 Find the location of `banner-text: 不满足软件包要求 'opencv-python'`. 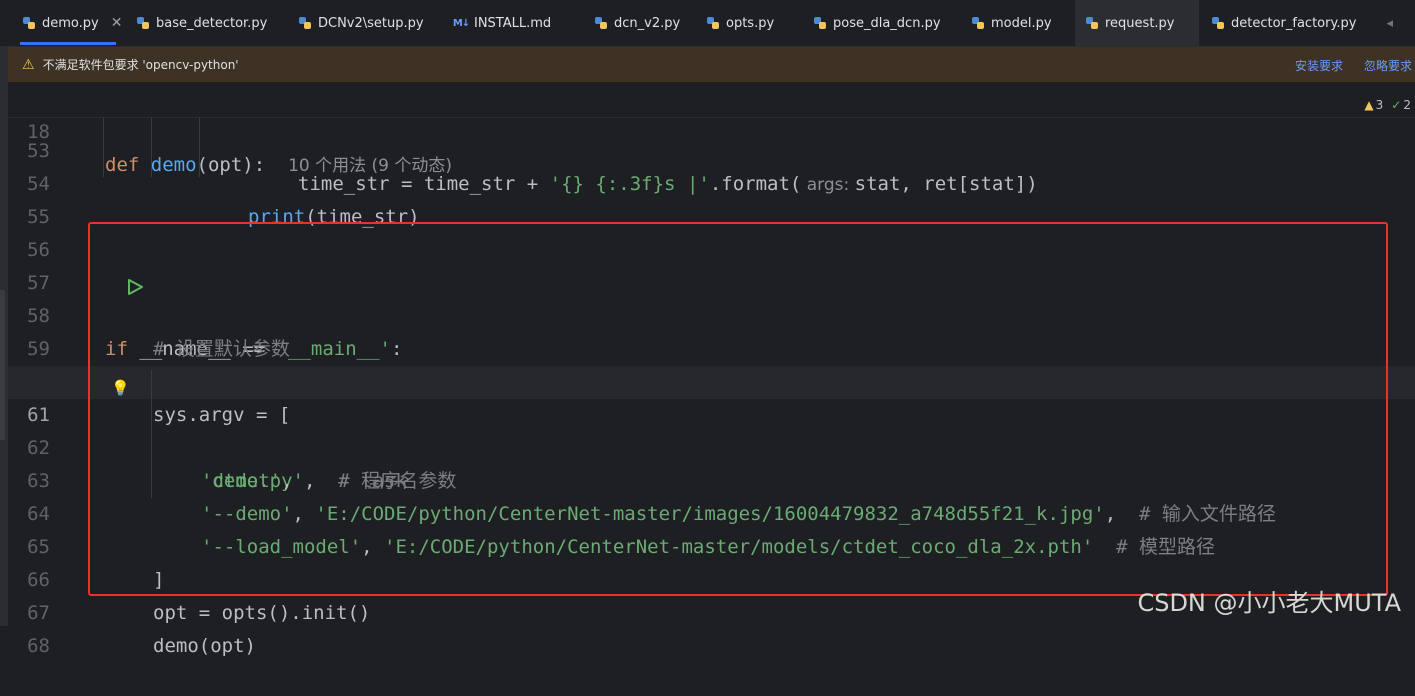

banner-text: 不满足软件包要求 'opencv-python' is located at coordinates (140, 65).